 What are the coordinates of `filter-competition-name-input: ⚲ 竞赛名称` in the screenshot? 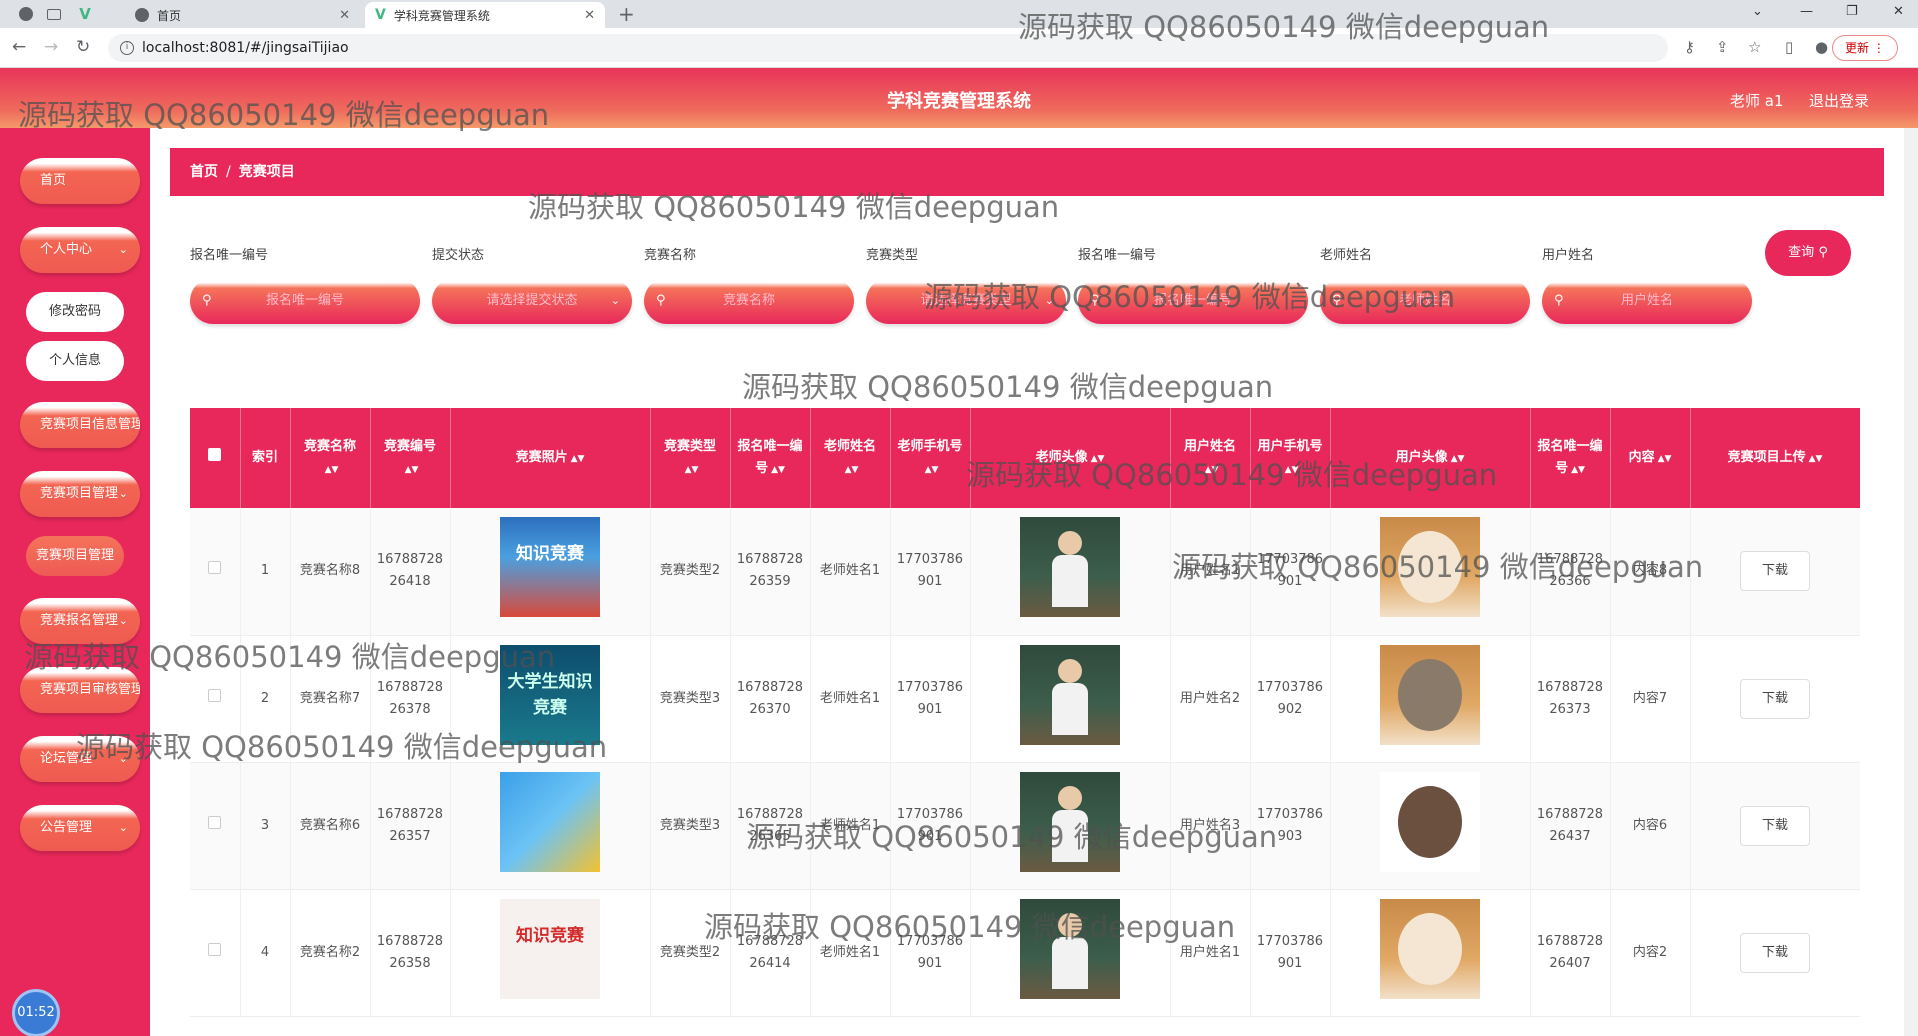 It's located at (749, 301).